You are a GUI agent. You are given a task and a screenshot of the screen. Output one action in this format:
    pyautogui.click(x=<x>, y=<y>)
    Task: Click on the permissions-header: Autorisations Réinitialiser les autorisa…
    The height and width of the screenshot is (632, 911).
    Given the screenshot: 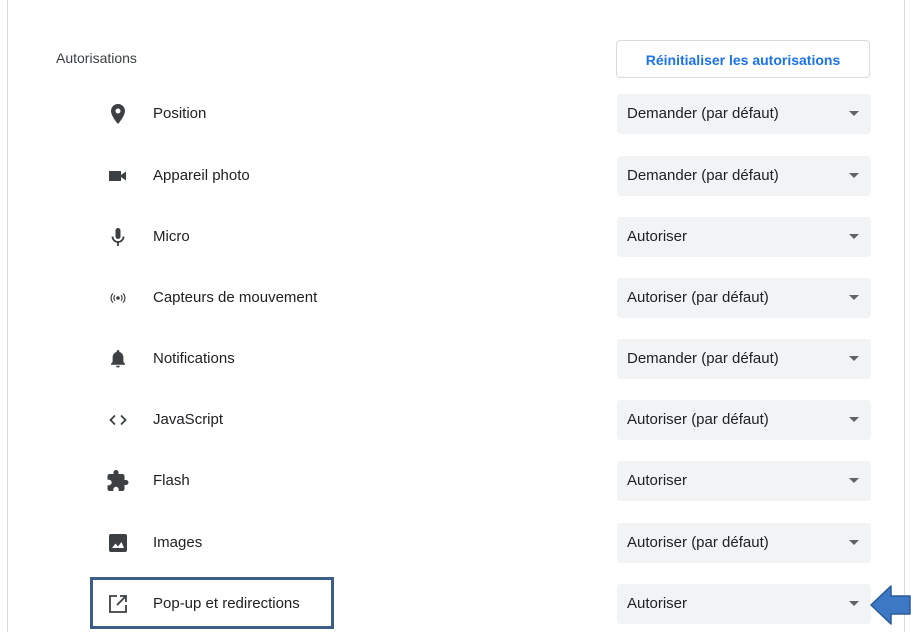 What is the action you would take?
    pyautogui.click(x=464, y=60)
    